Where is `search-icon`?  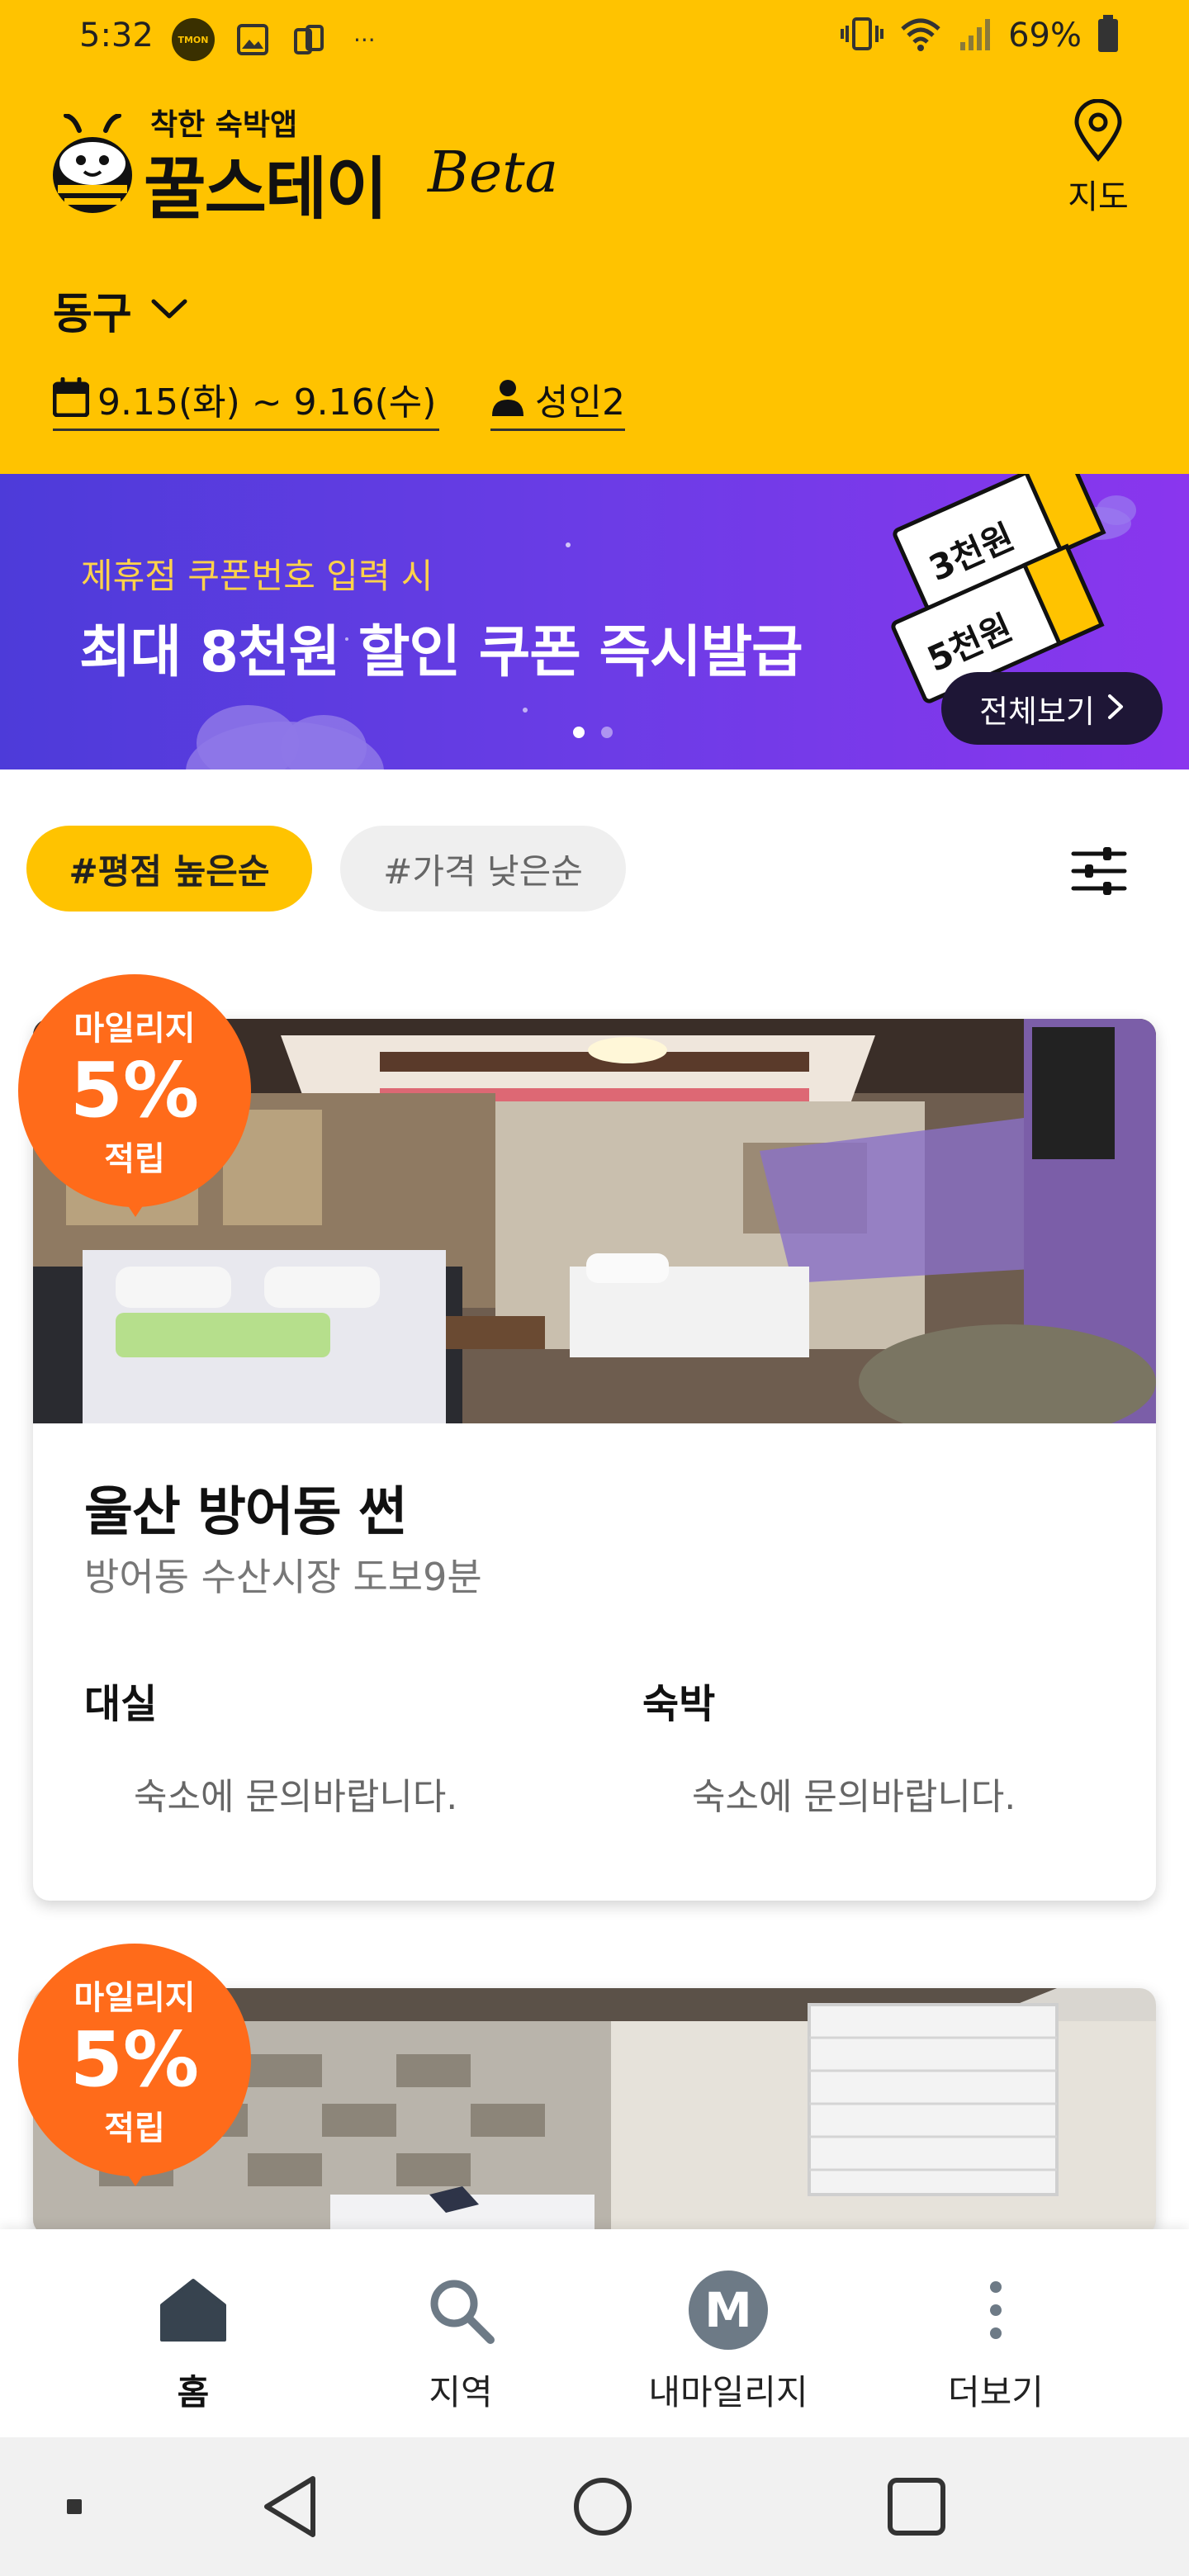 search-icon is located at coordinates (460, 2310).